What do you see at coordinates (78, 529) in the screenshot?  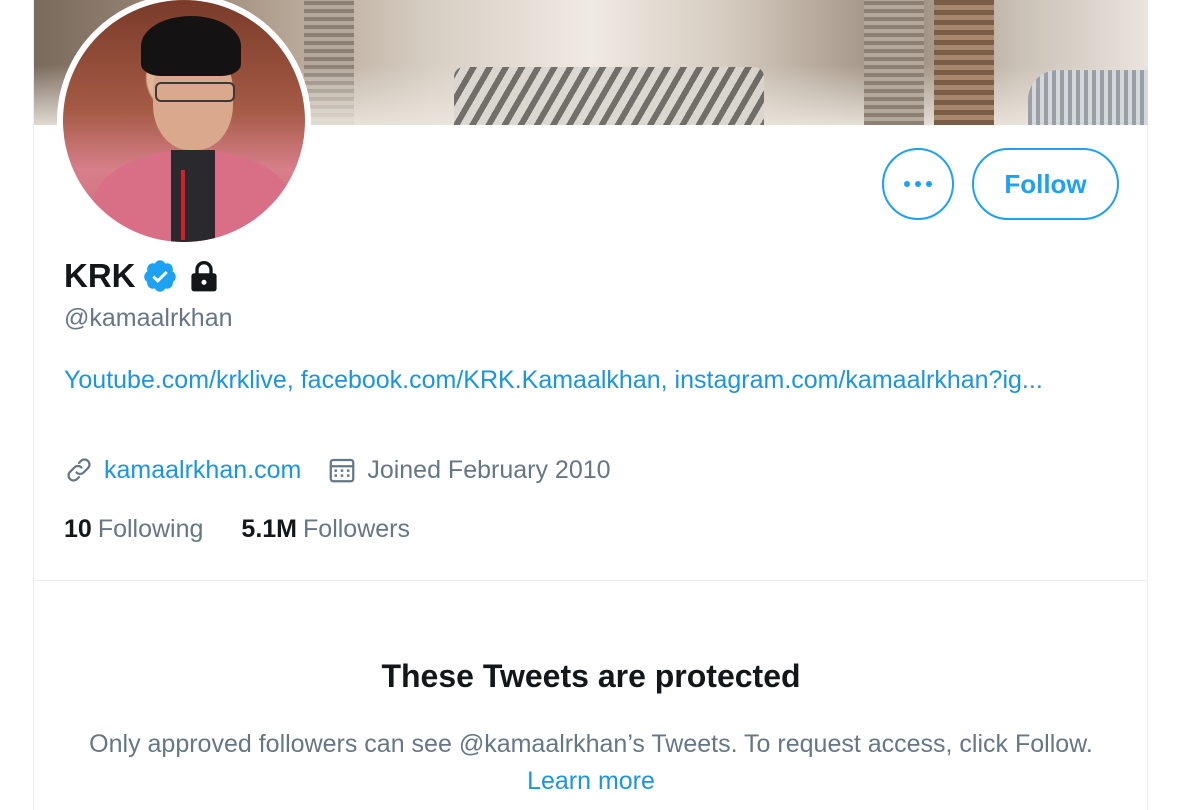 I see `following-count: 10` at bounding box center [78, 529].